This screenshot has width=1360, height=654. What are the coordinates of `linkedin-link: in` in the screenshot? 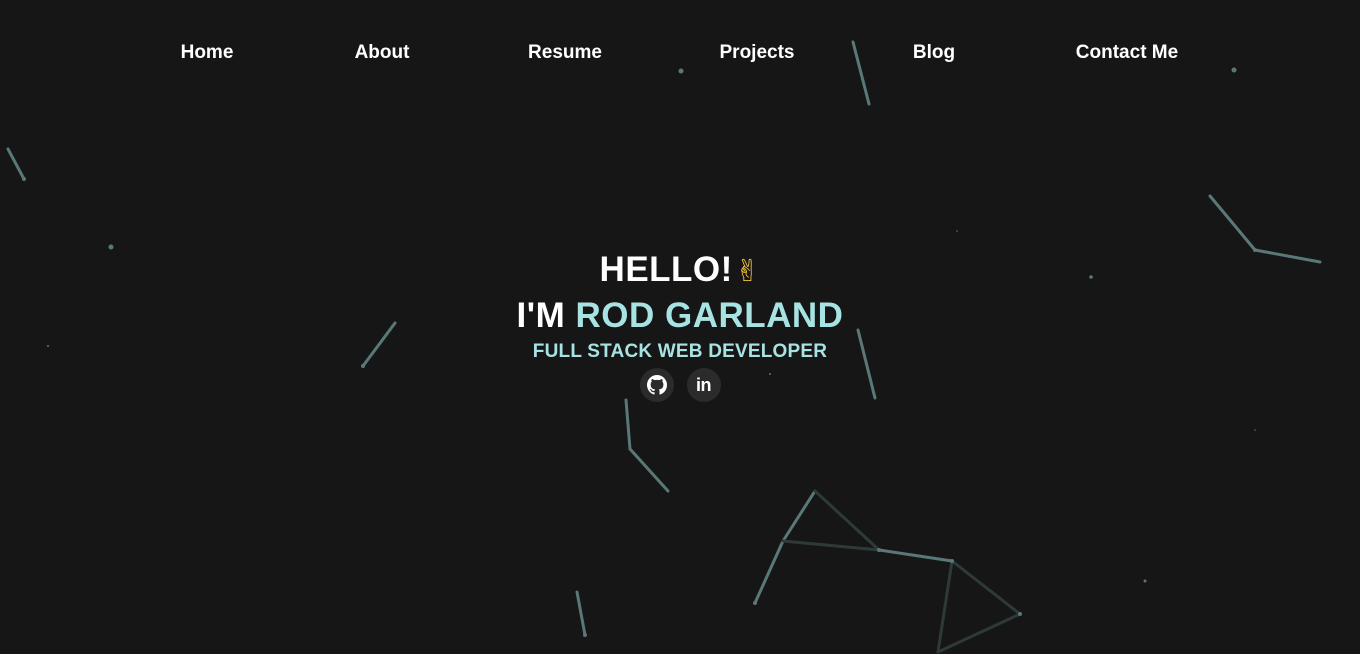 It's located at (703, 385).